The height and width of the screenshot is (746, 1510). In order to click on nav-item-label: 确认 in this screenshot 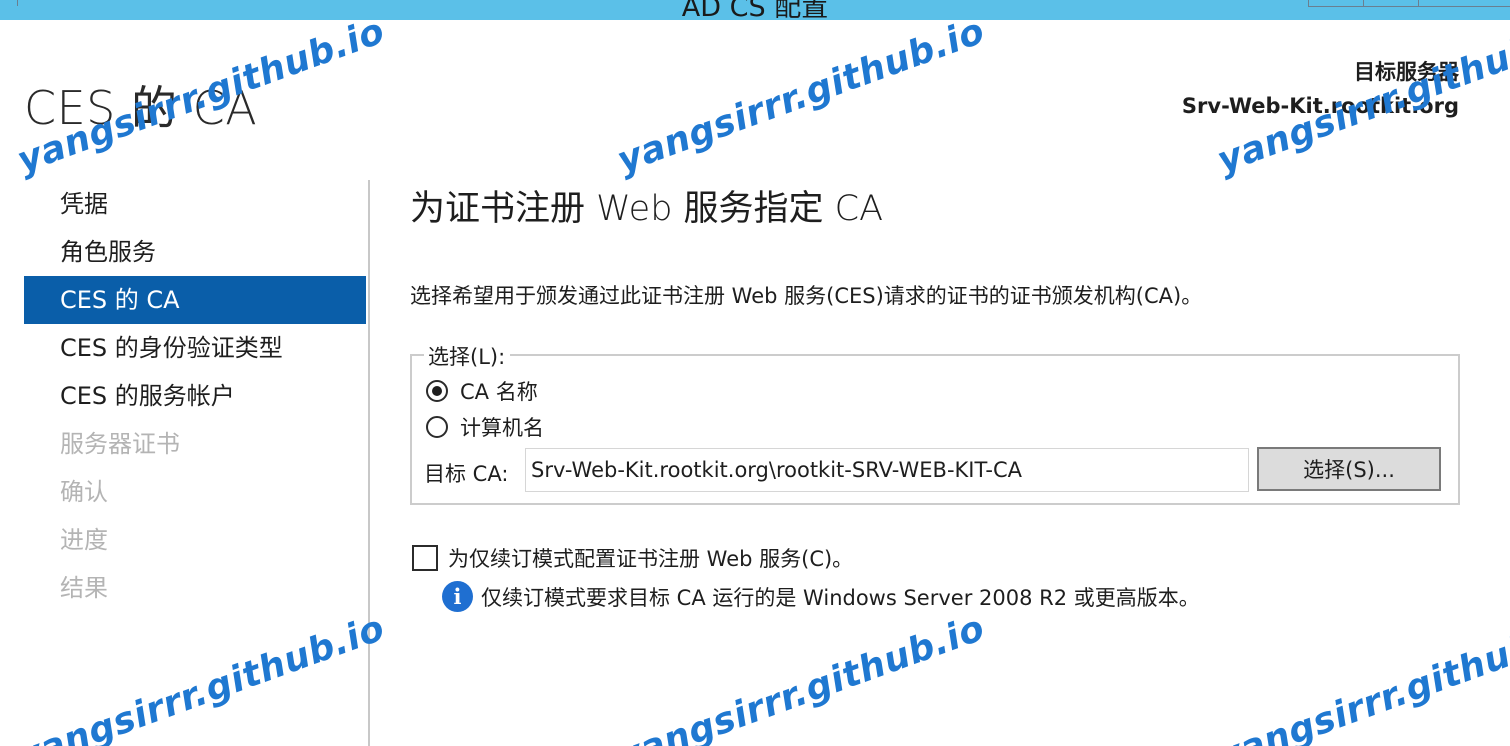, I will do `click(84, 492)`.